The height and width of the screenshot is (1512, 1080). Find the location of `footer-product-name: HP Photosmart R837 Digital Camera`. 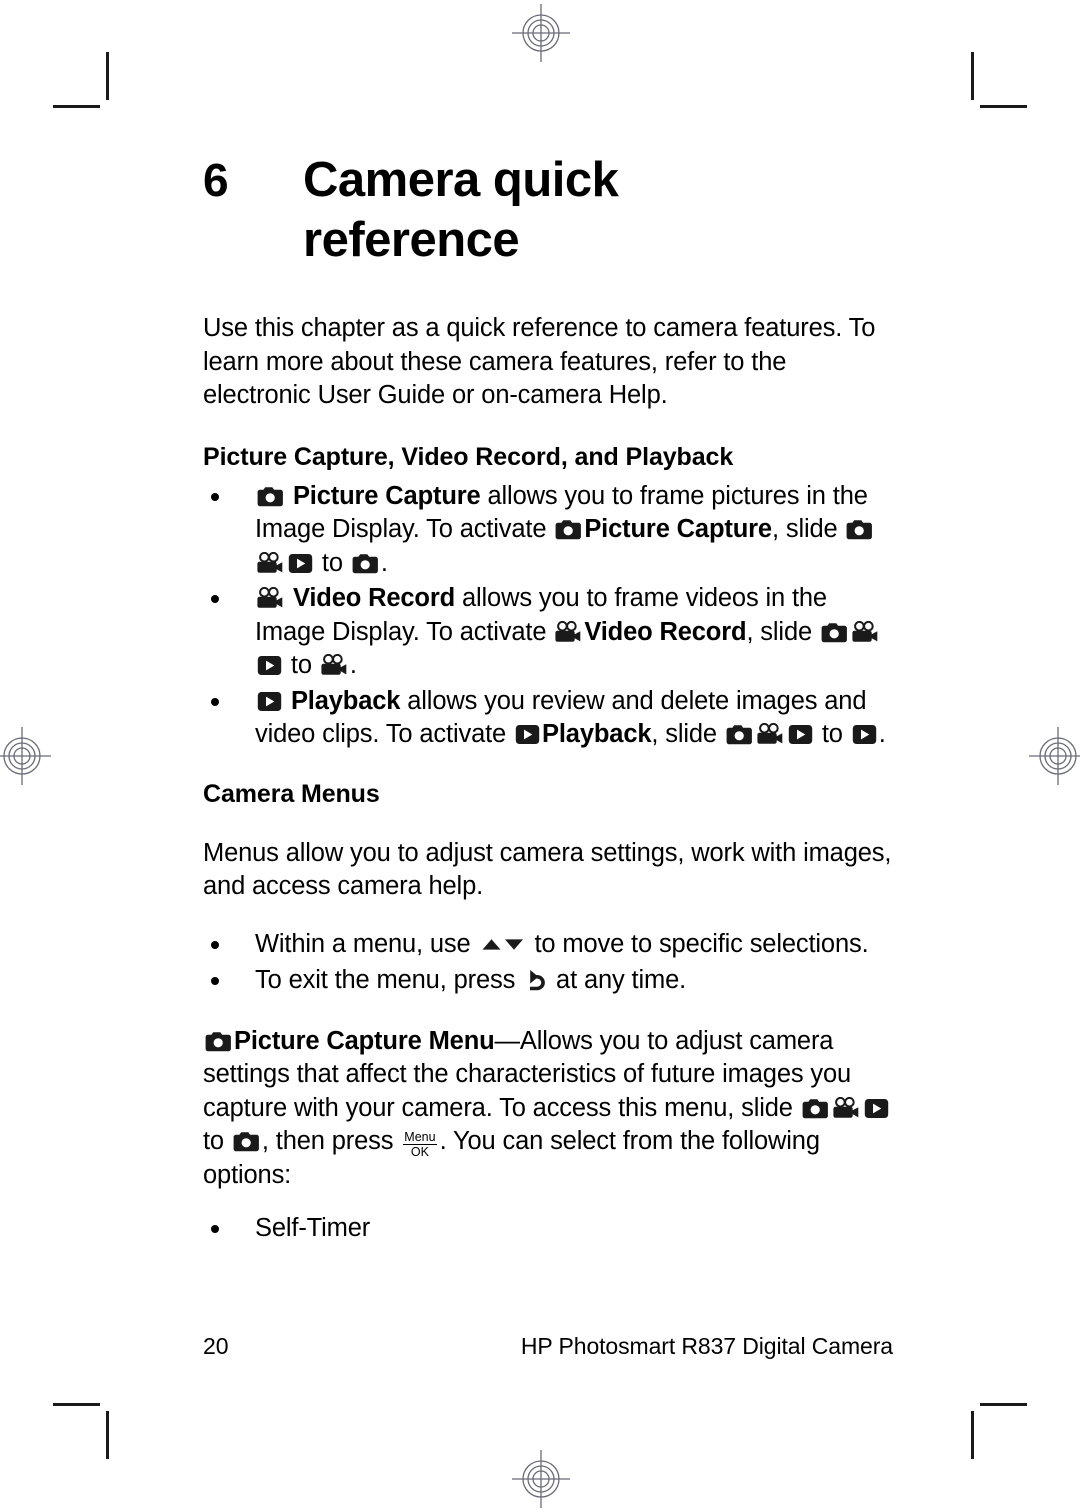

footer-product-name: HP Photosmart R837 Digital Camera is located at coordinates (706, 1346).